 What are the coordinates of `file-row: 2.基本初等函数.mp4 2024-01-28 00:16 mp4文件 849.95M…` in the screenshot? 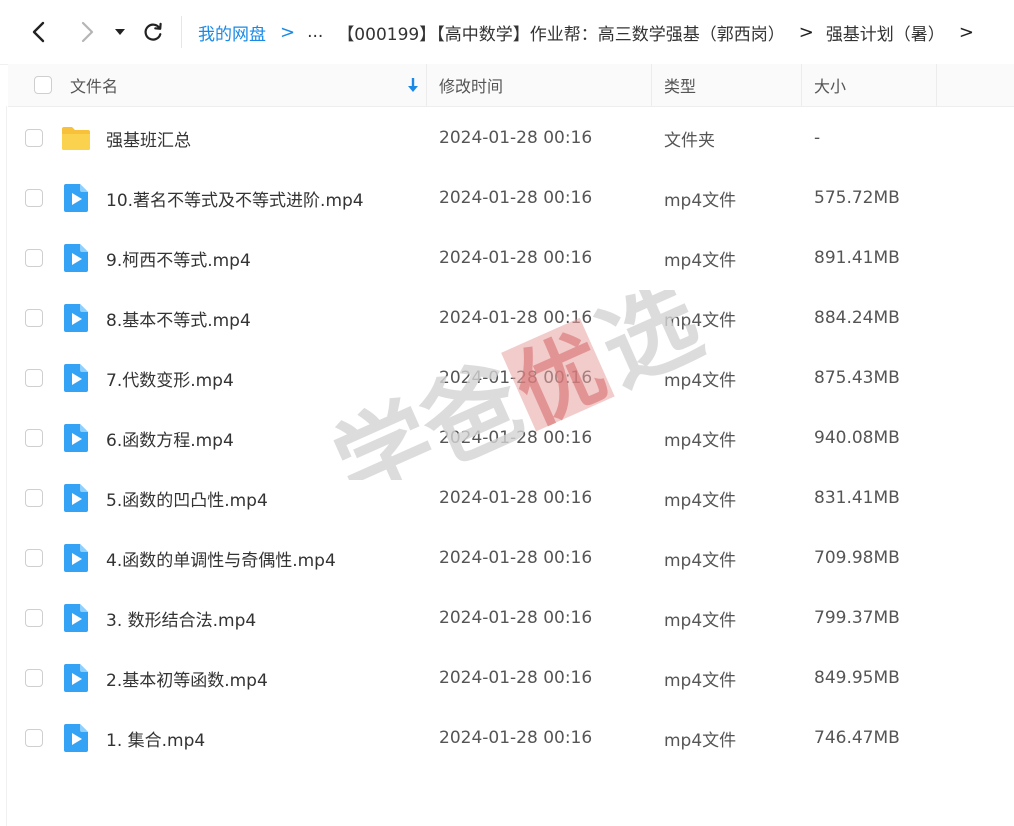 It's located at (511, 678).